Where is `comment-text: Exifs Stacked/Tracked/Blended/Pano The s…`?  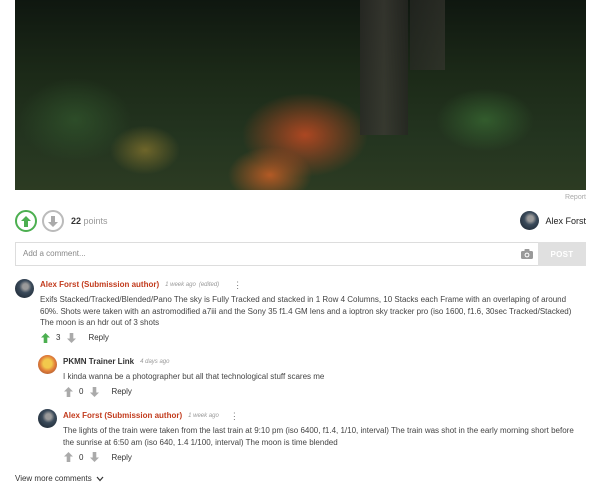
comment-text: Exifs Stacked/Tracked/Blended/Pano The s… is located at coordinates (306, 311).